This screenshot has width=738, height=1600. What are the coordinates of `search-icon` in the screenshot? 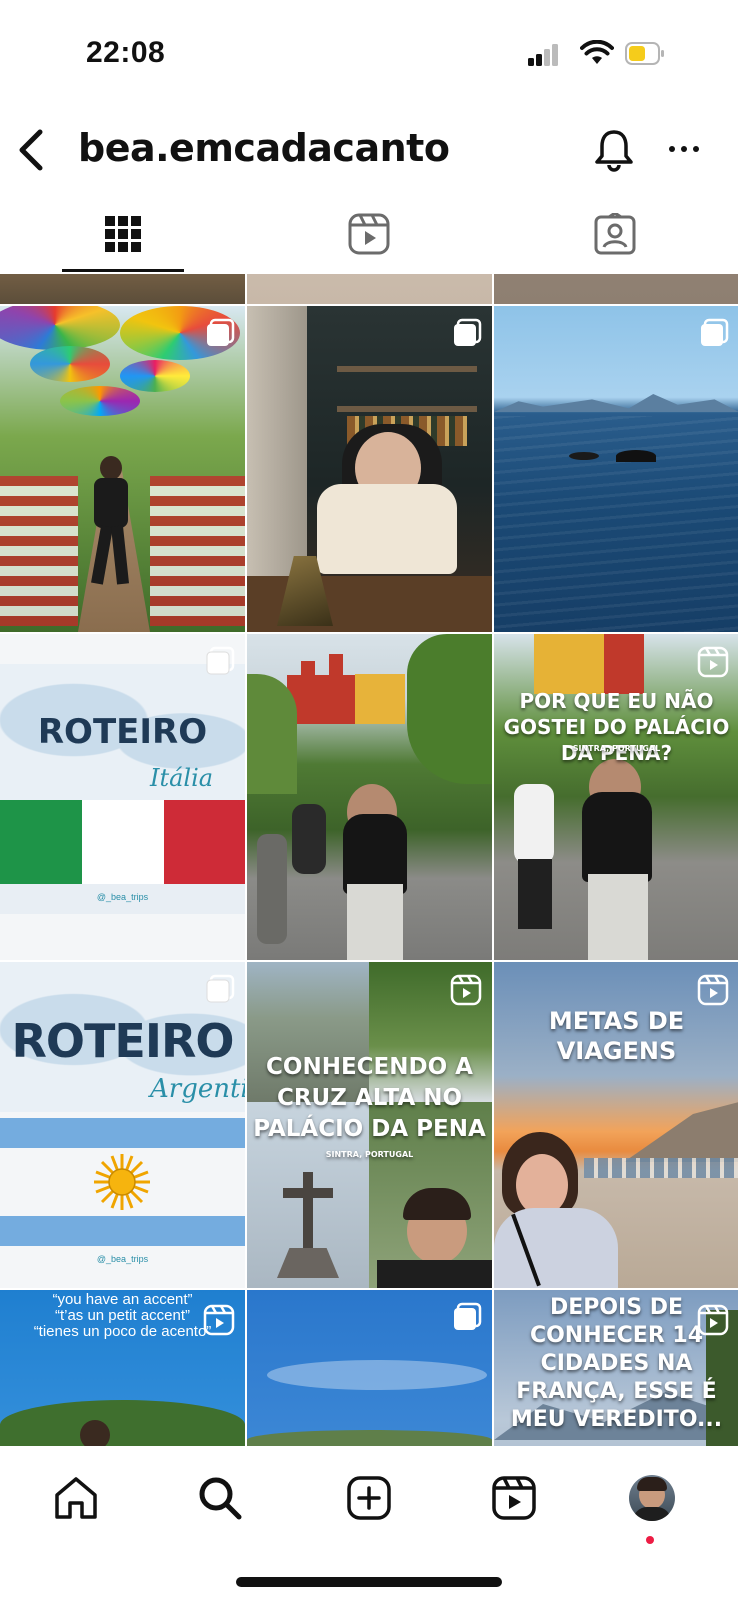 It's located at (220, 1498).